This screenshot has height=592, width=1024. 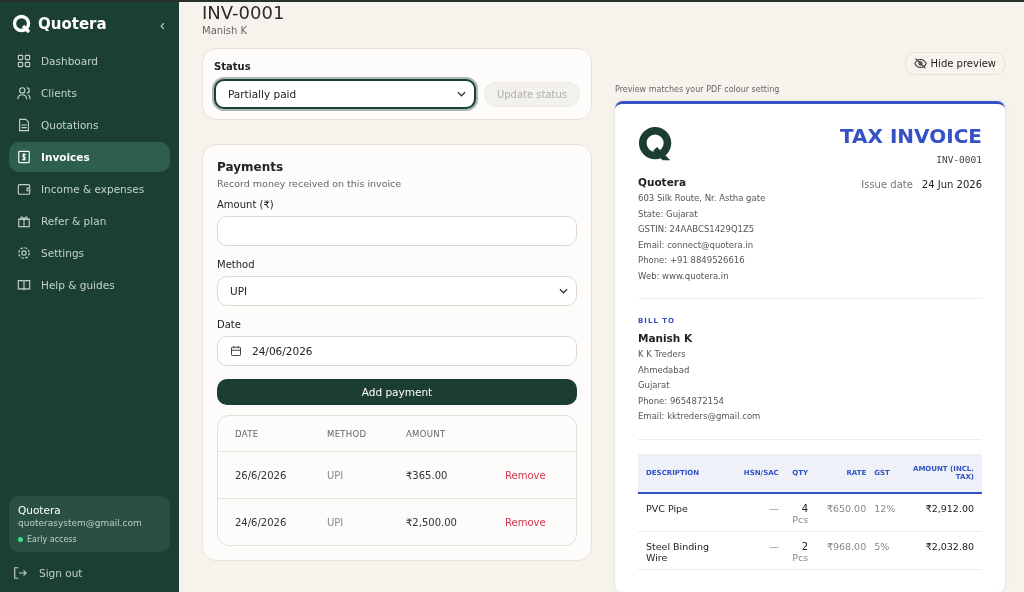 I want to click on issue-date: 24 Jun 2026, so click(x=951, y=184).